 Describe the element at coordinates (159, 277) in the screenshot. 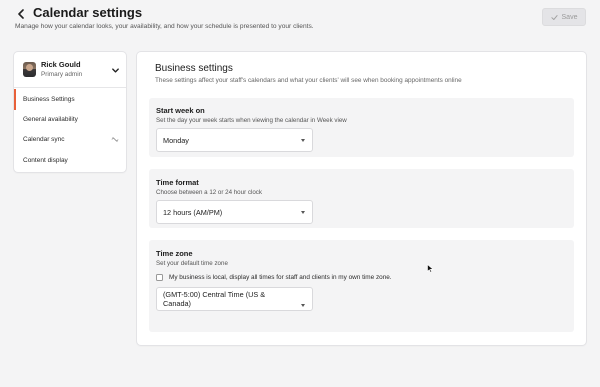

I see `local-time-checkbox` at that location.